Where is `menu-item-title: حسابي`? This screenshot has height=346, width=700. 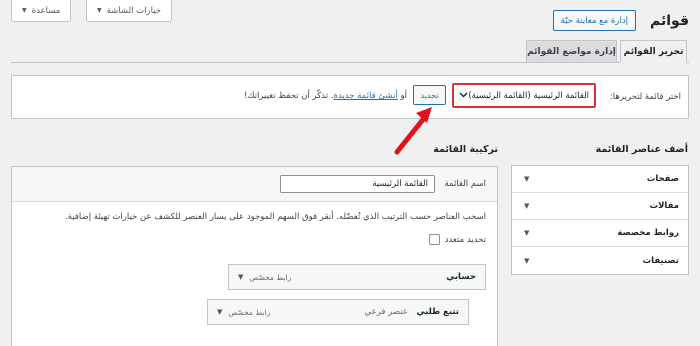
menu-item-title: حسابي is located at coordinates (461, 277).